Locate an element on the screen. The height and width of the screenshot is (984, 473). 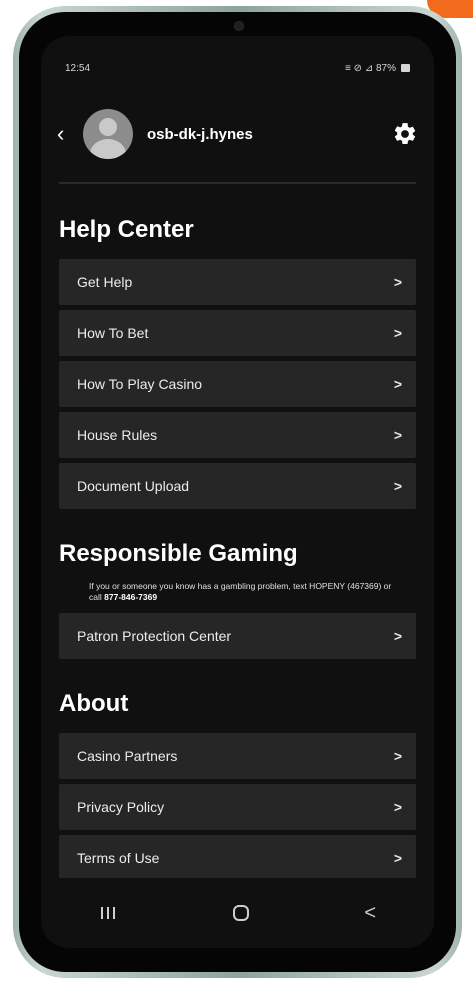
recents-icon is located at coordinates (108, 913).